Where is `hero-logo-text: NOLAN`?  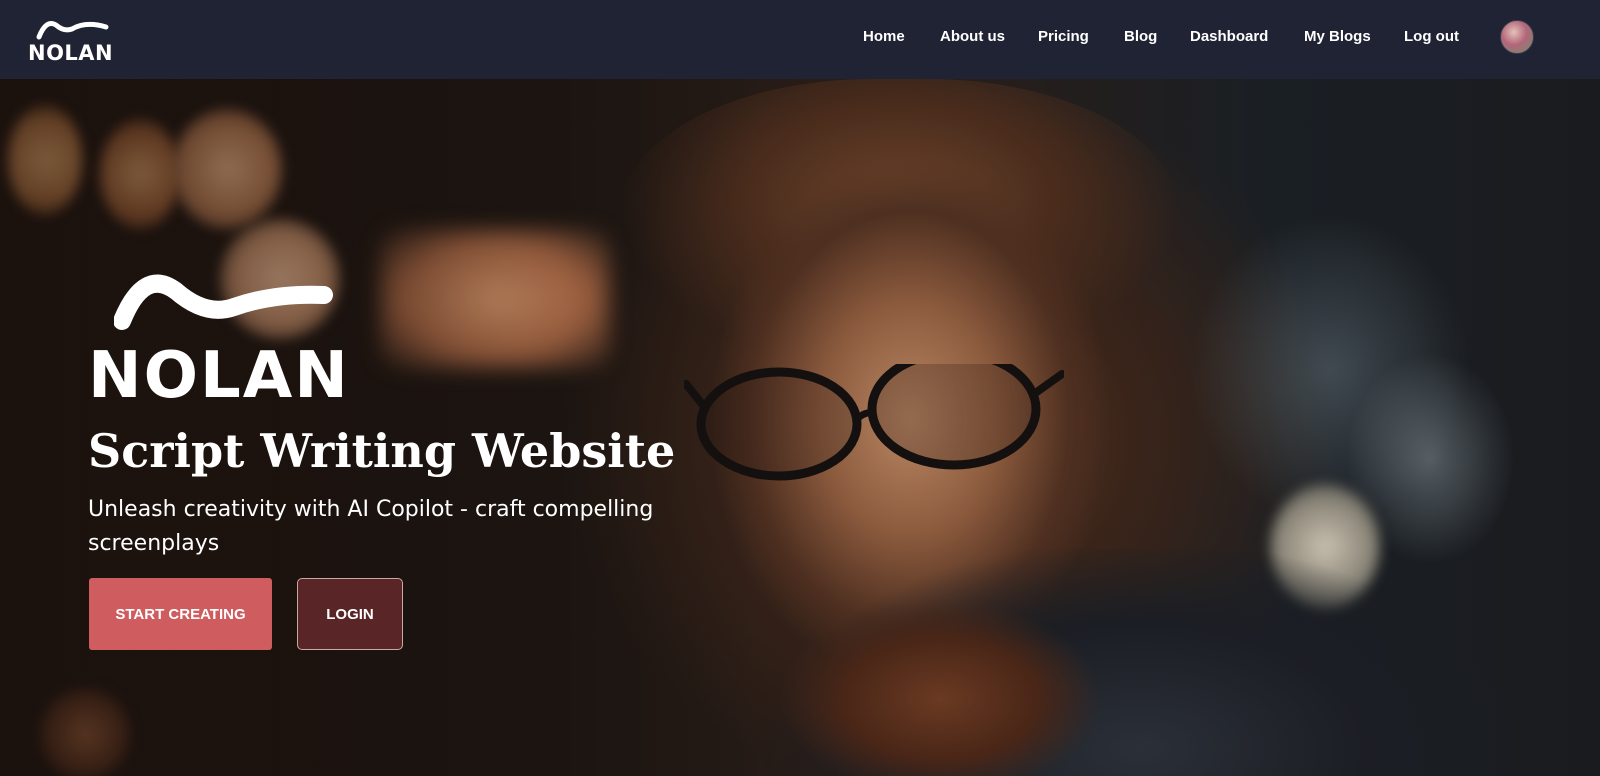
hero-logo-text: NOLAN is located at coordinates (219, 376).